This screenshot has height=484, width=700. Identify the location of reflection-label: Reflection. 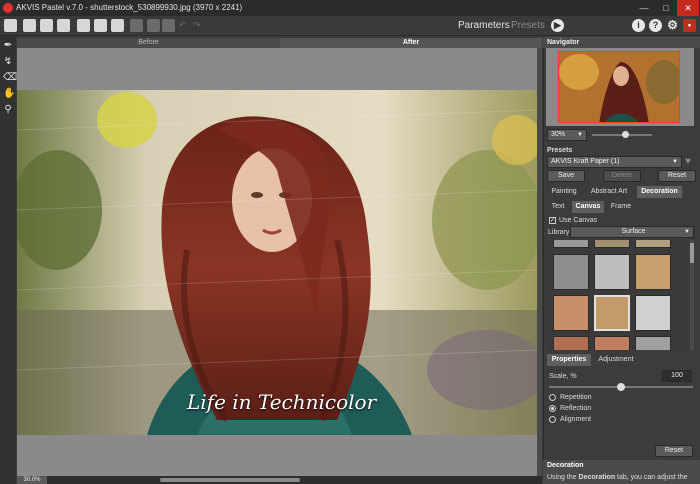
(576, 408).